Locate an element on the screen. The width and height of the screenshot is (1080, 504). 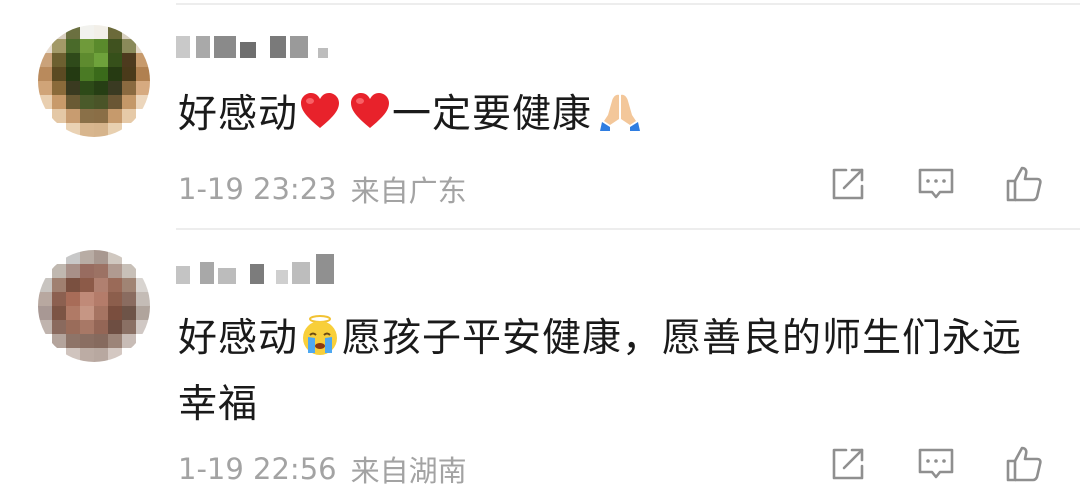
comment-text: 好感动 一定要健康 is located at coordinates (618, 115).